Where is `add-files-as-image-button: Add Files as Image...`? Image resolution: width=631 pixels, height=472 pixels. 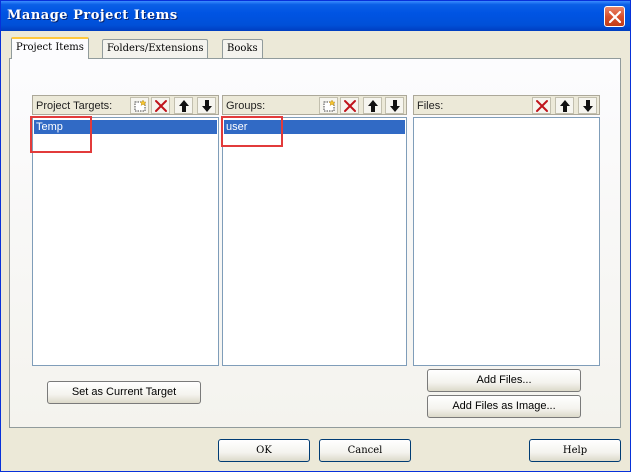
add-files-as-image-button: Add Files as Image... is located at coordinates (504, 406).